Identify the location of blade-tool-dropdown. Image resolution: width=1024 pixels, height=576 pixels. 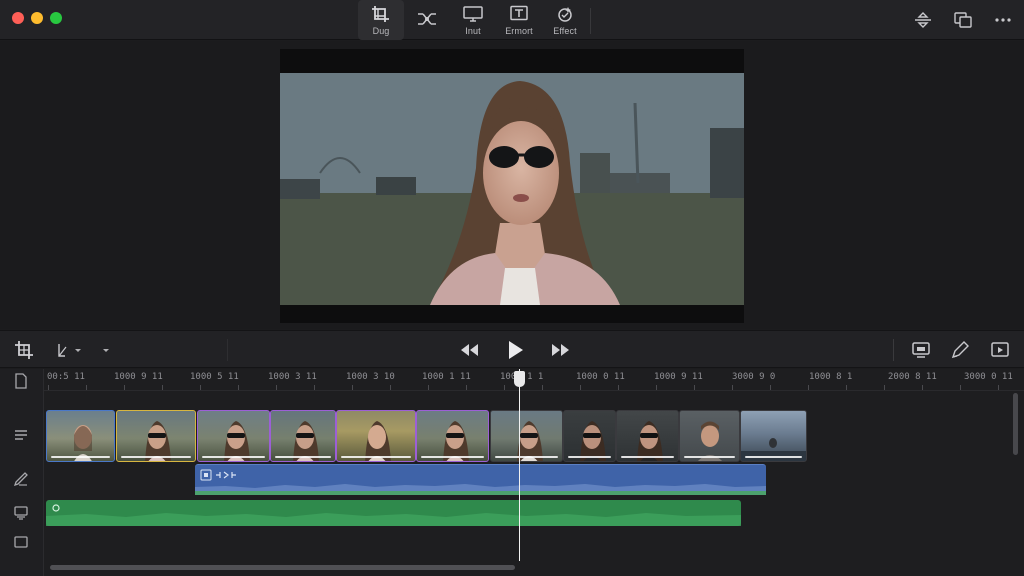
(69, 350).